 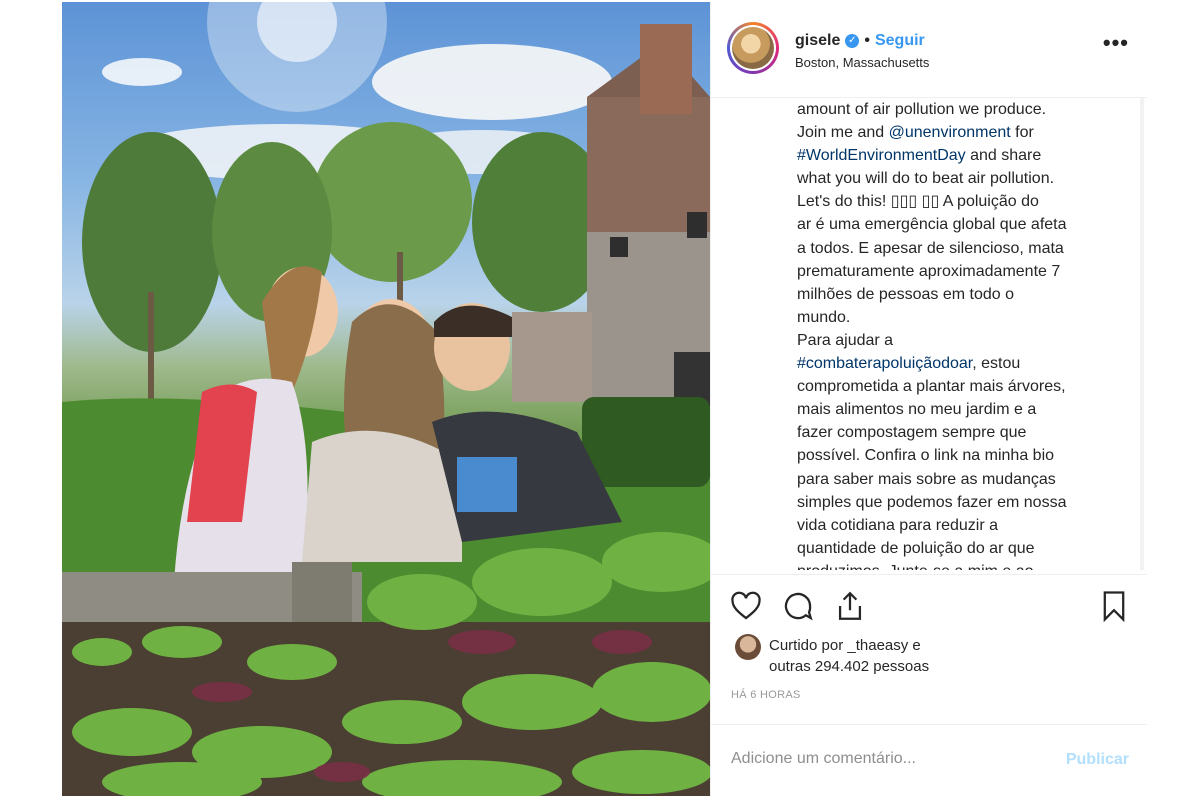 What do you see at coordinates (918, 202) in the screenshot?
I see `caption-line: Let's do this! ▯▯▯ ▯▯ A poluição do` at bounding box center [918, 202].